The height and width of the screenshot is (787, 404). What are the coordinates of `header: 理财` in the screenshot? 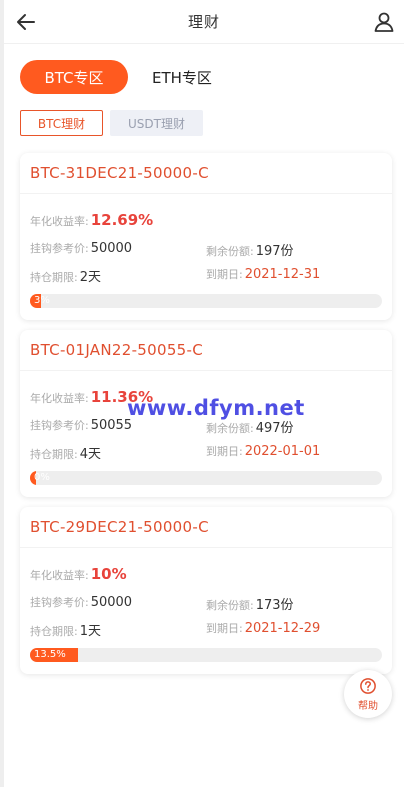 It's located at (204, 22).